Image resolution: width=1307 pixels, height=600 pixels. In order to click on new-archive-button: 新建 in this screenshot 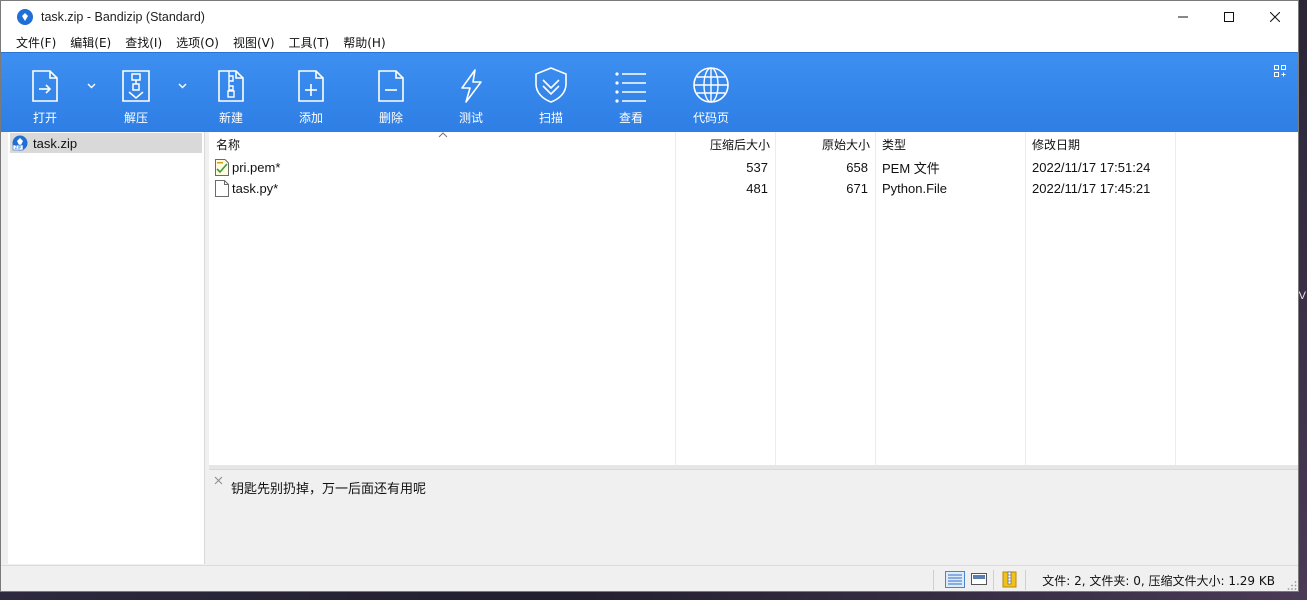, I will do `click(231, 93)`.